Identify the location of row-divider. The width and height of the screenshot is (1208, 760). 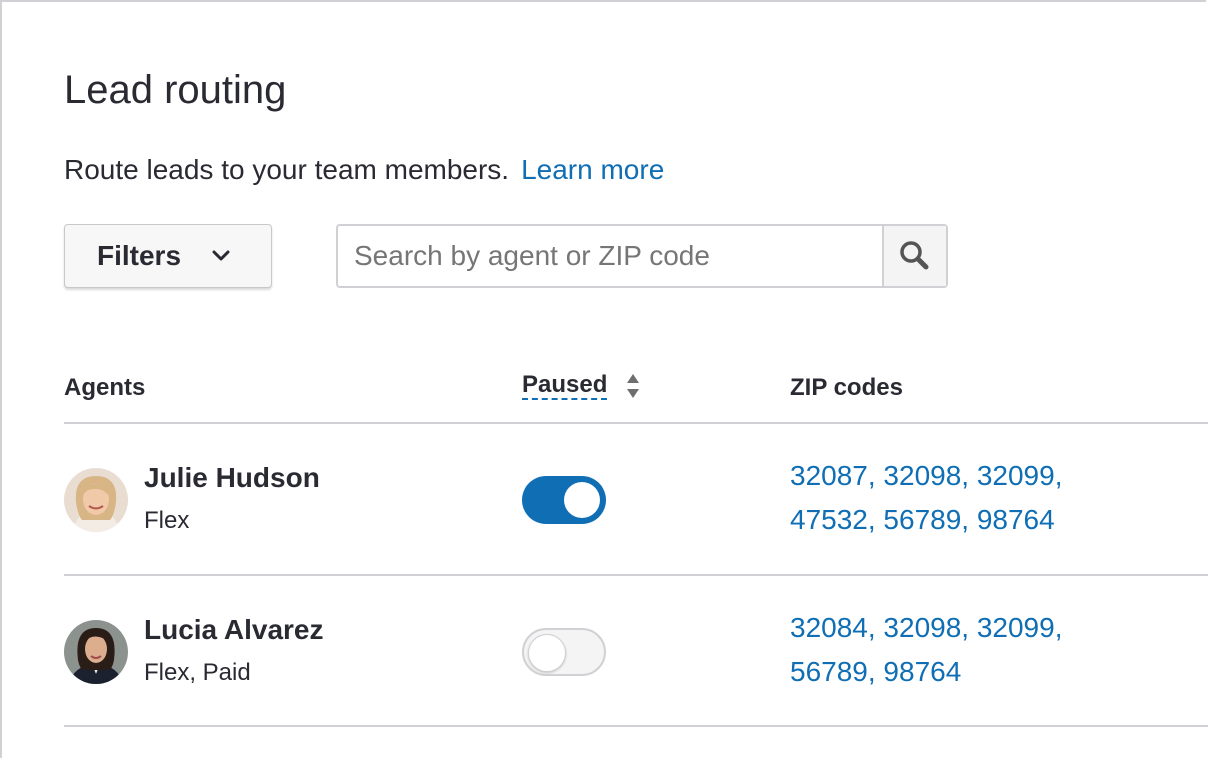
(636, 726).